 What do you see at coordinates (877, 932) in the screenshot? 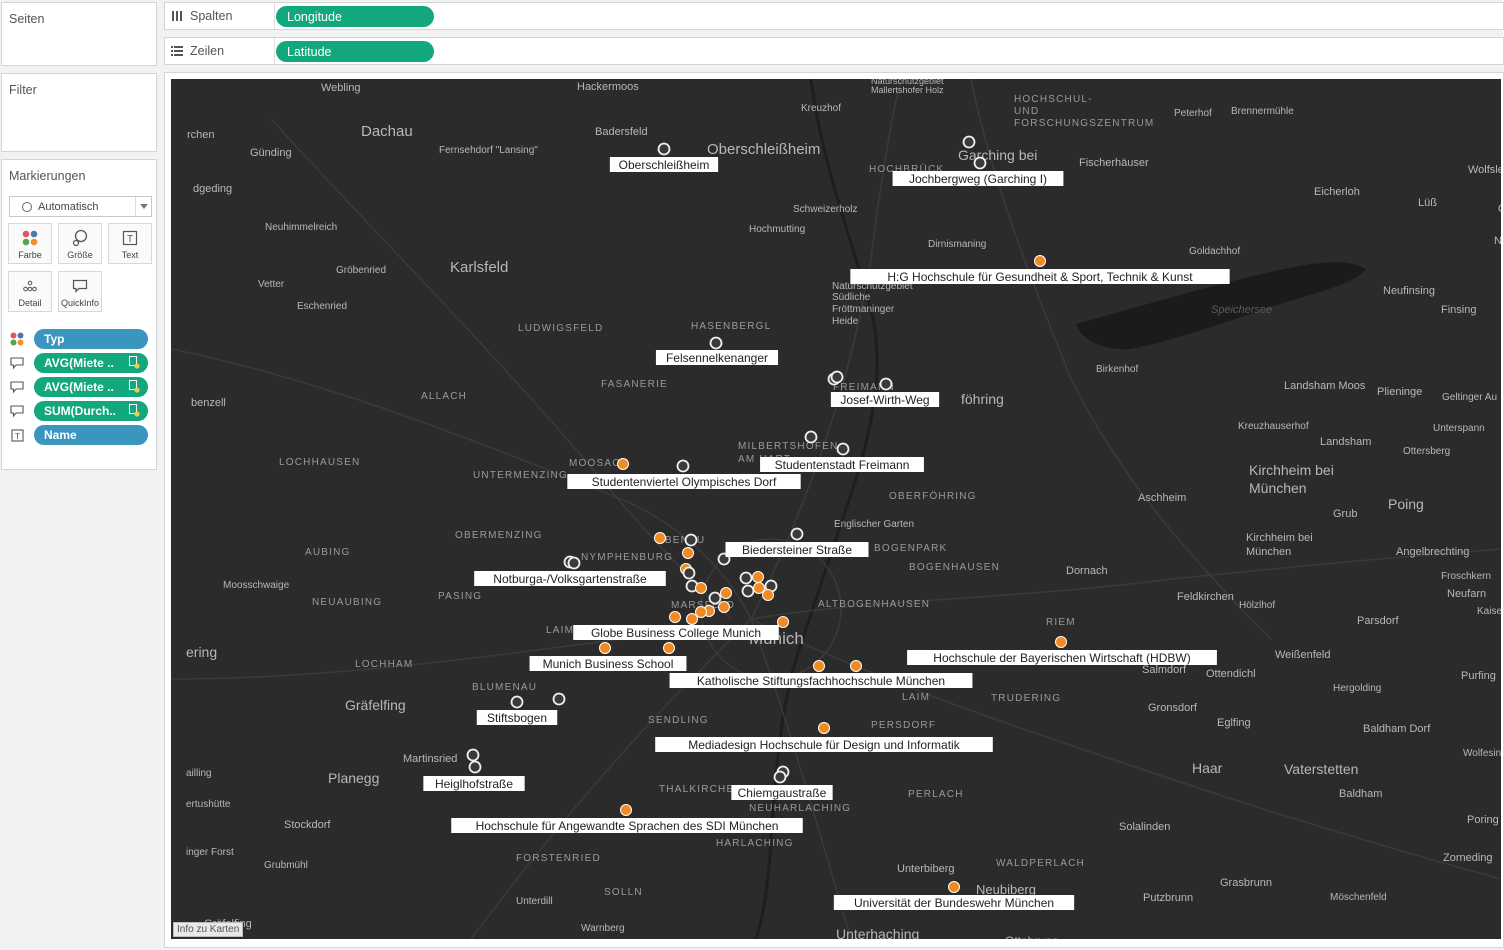
I see `place-label: Unterhaching` at bounding box center [877, 932].